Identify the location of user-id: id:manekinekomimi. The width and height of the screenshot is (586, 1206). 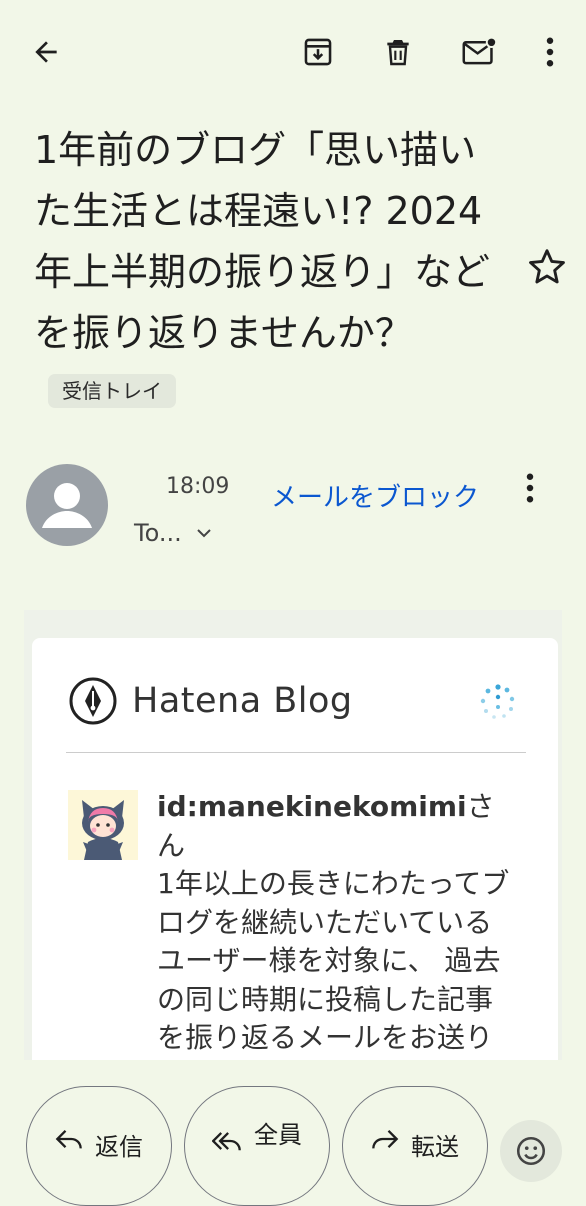
(312, 806).